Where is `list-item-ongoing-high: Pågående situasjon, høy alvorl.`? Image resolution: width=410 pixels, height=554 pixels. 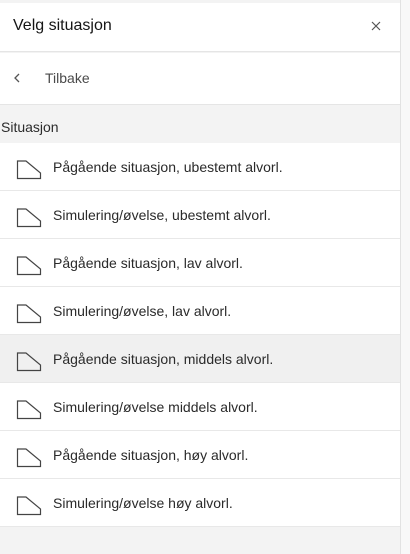 list-item-ongoing-high: Pågående situasjon, høy alvorl. is located at coordinates (200, 455).